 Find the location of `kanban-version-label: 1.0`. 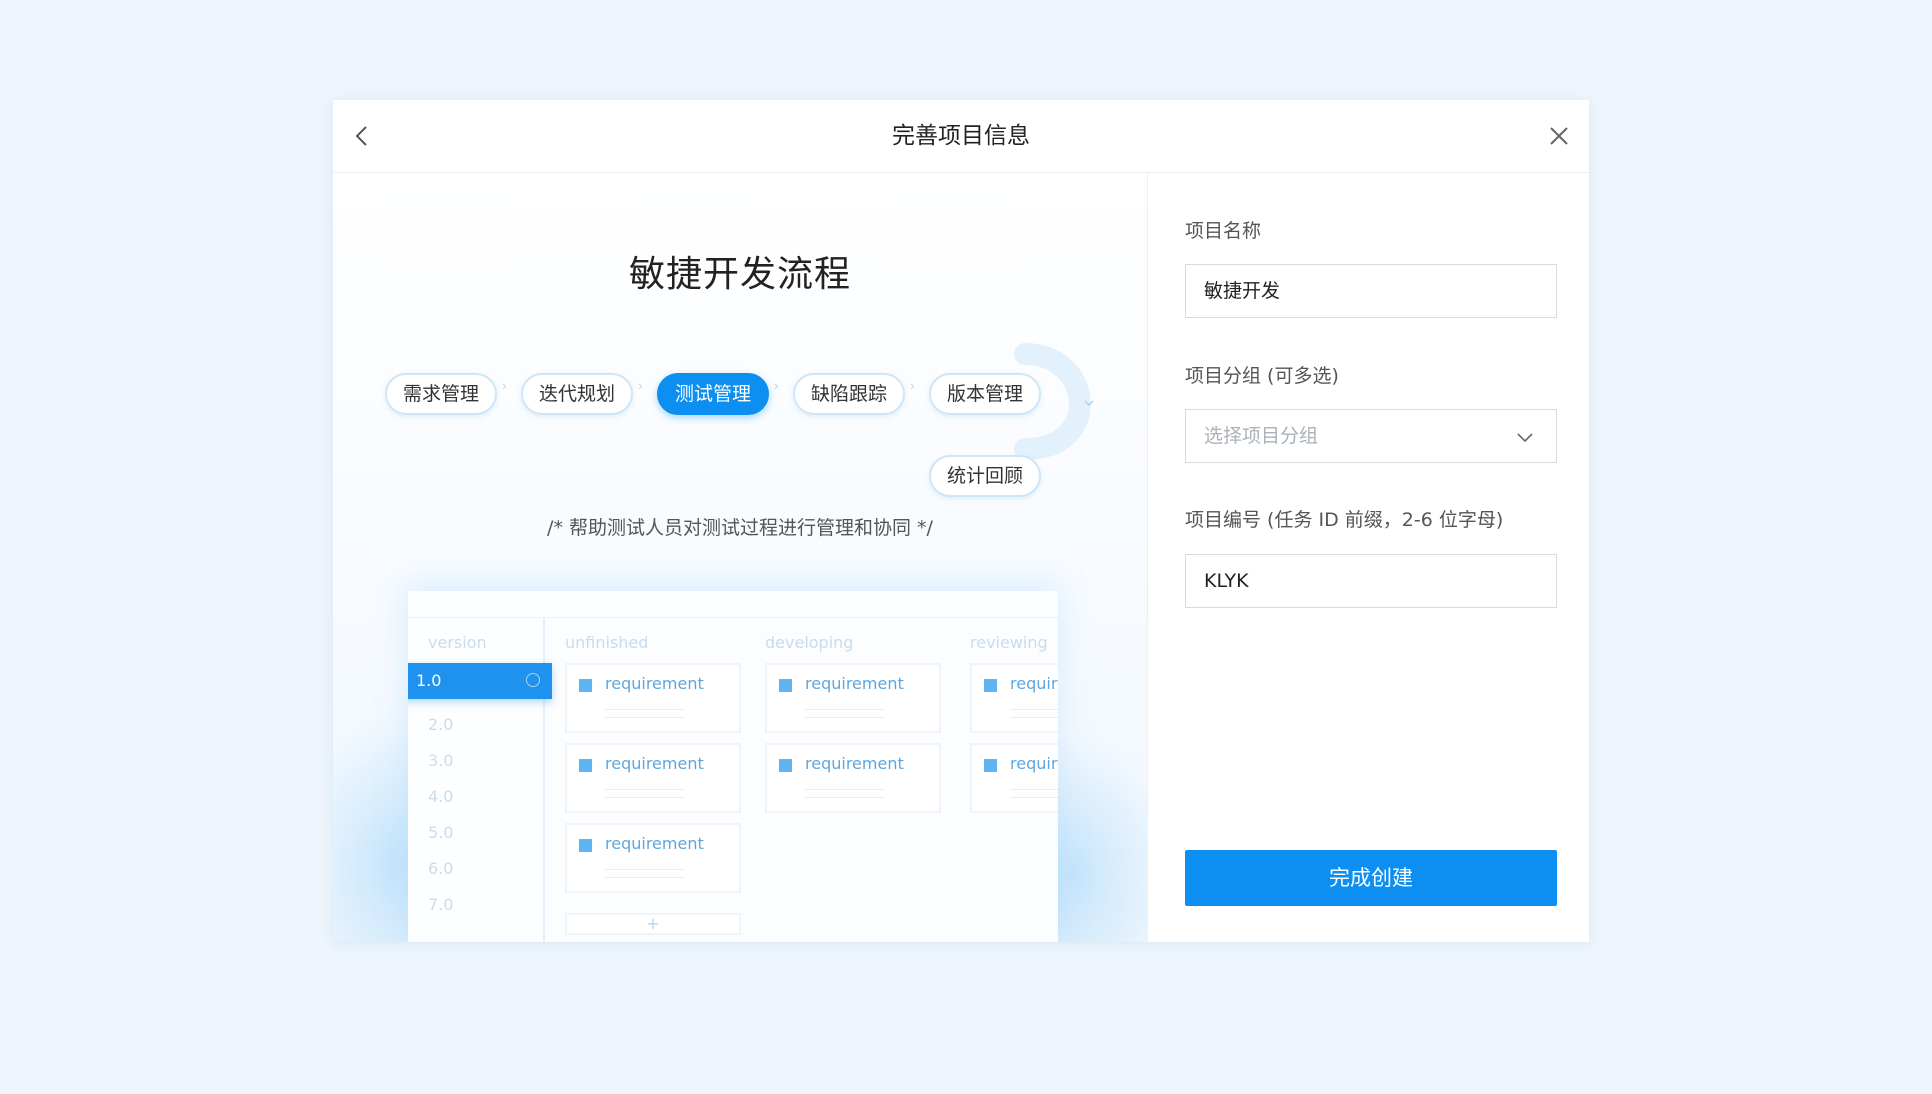

kanban-version-label: 1.0 is located at coordinates (429, 680).